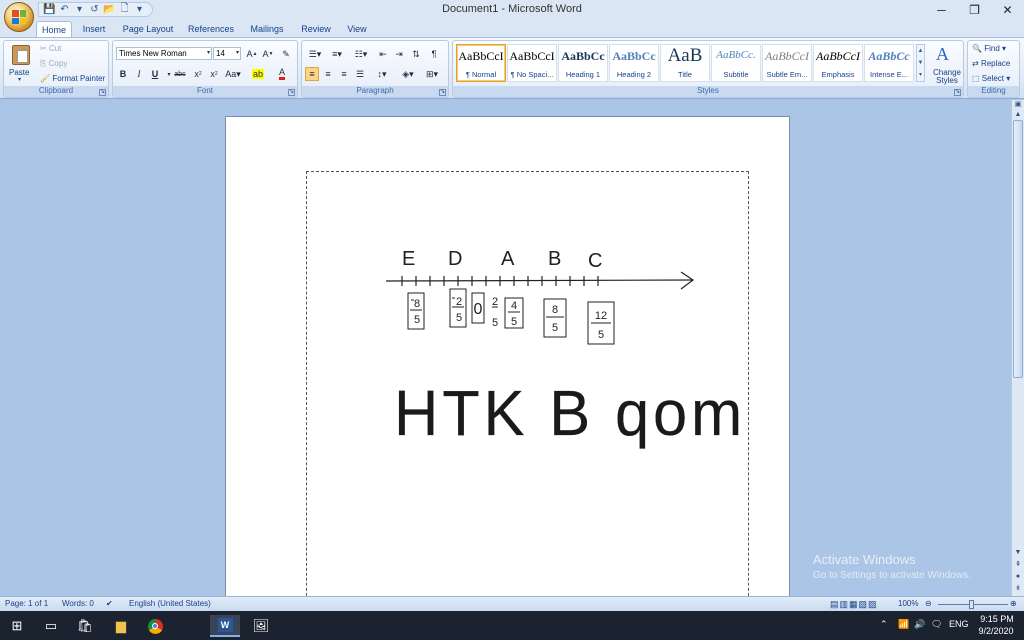 This screenshot has height=640, width=1024. I want to click on close-button: ✕, so click(1007, 9).